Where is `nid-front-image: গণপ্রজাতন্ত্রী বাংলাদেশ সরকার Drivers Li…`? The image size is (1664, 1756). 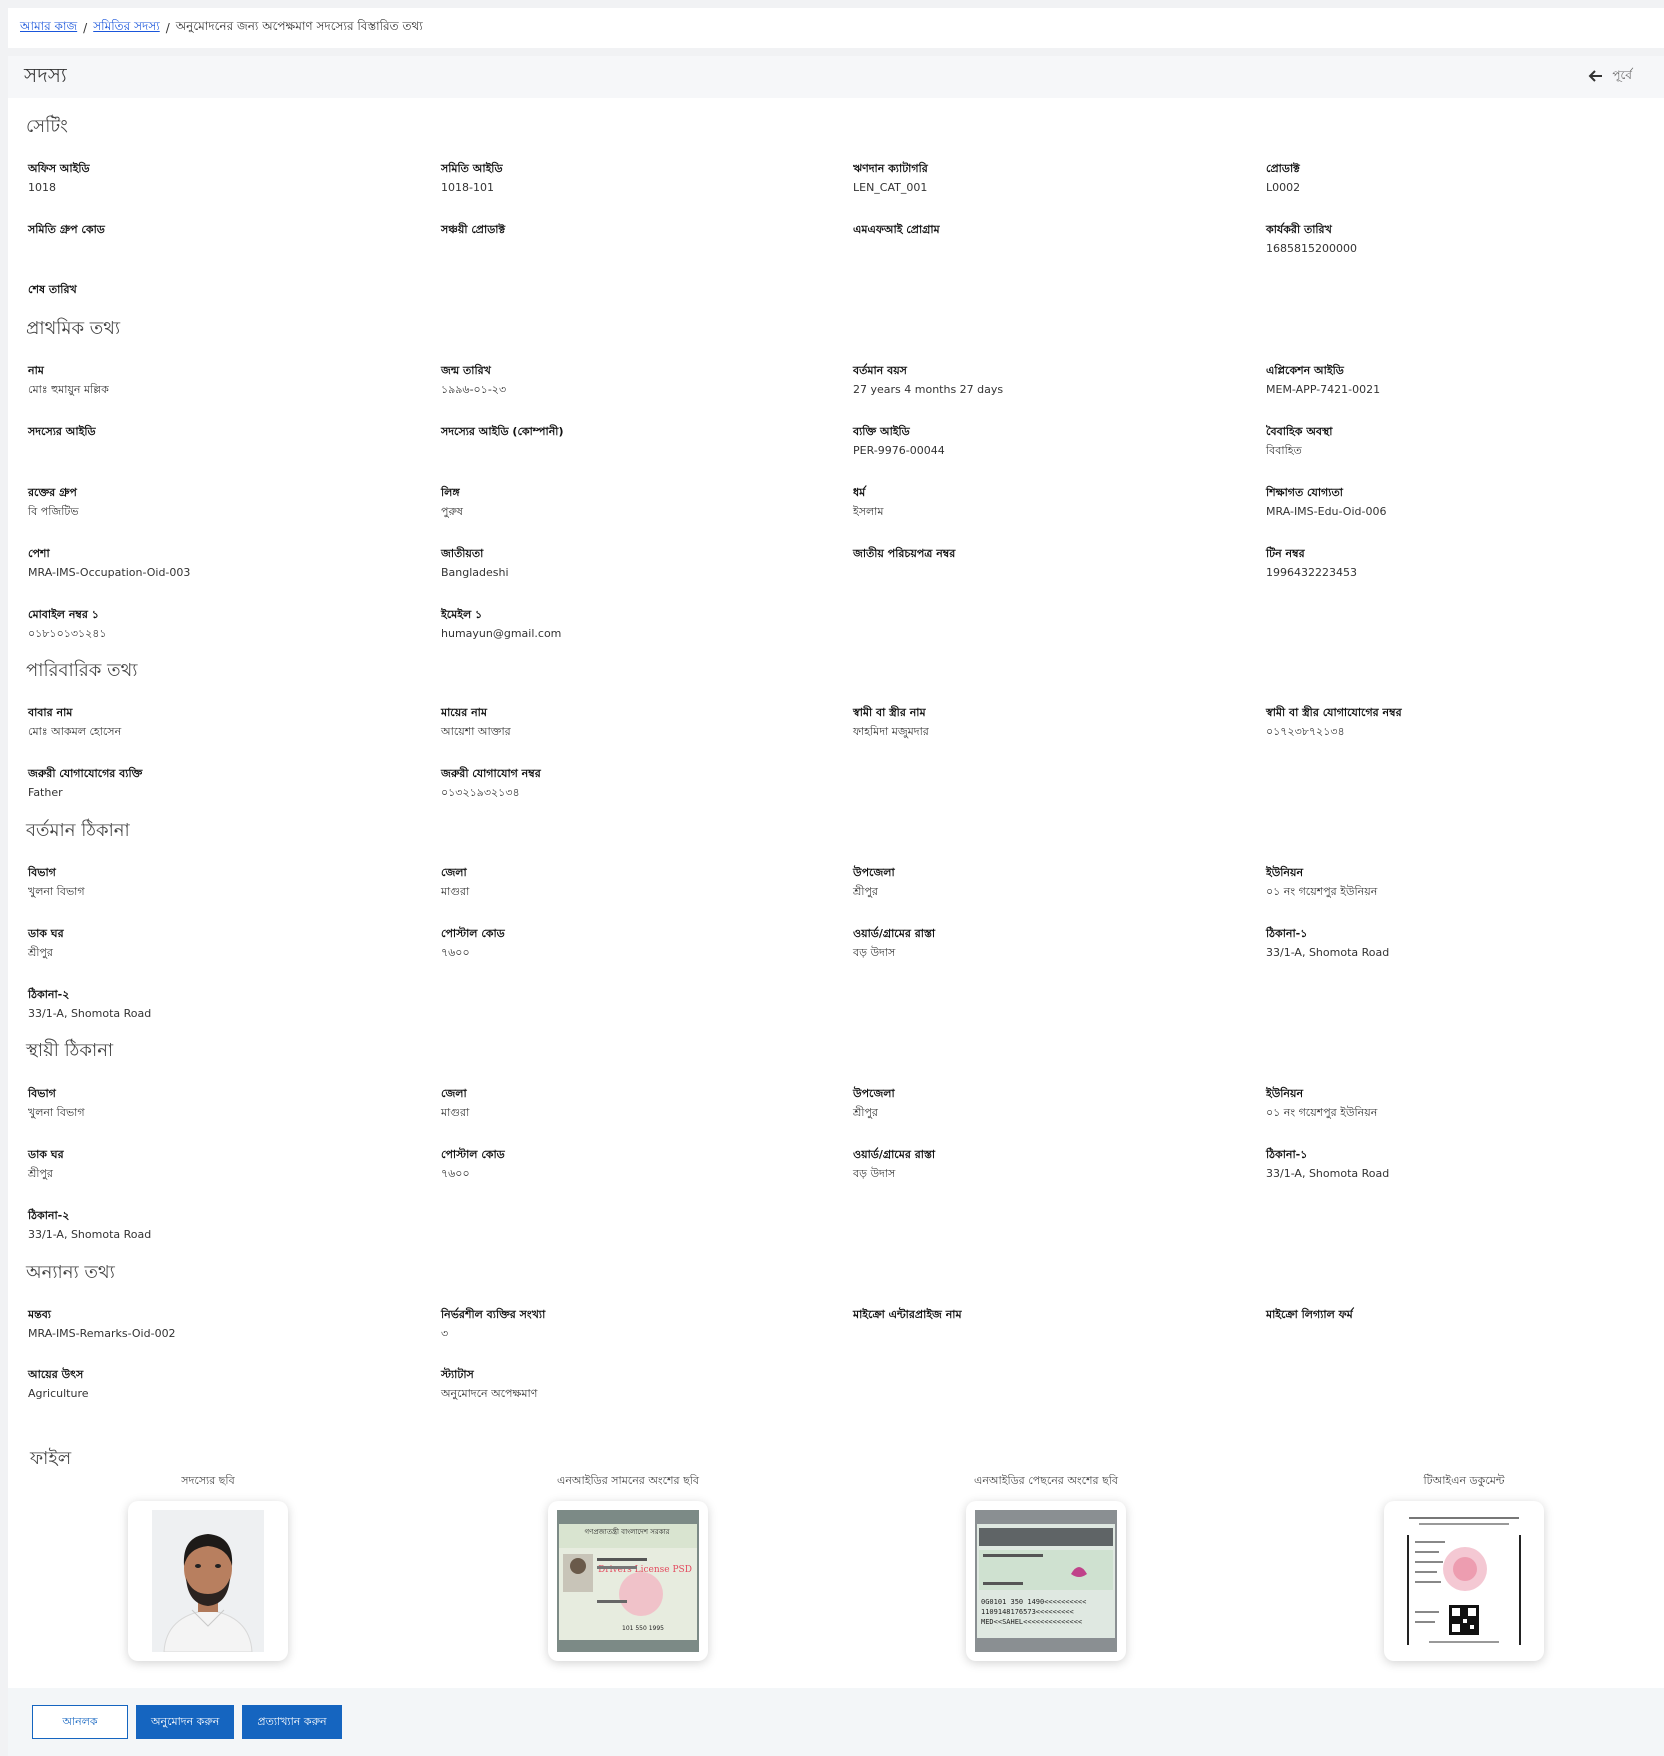
nid-front-image: গণপ্রজাতন্ত্রী বাংলাদেশ সরকার Drivers Li… is located at coordinates (628, 1581).